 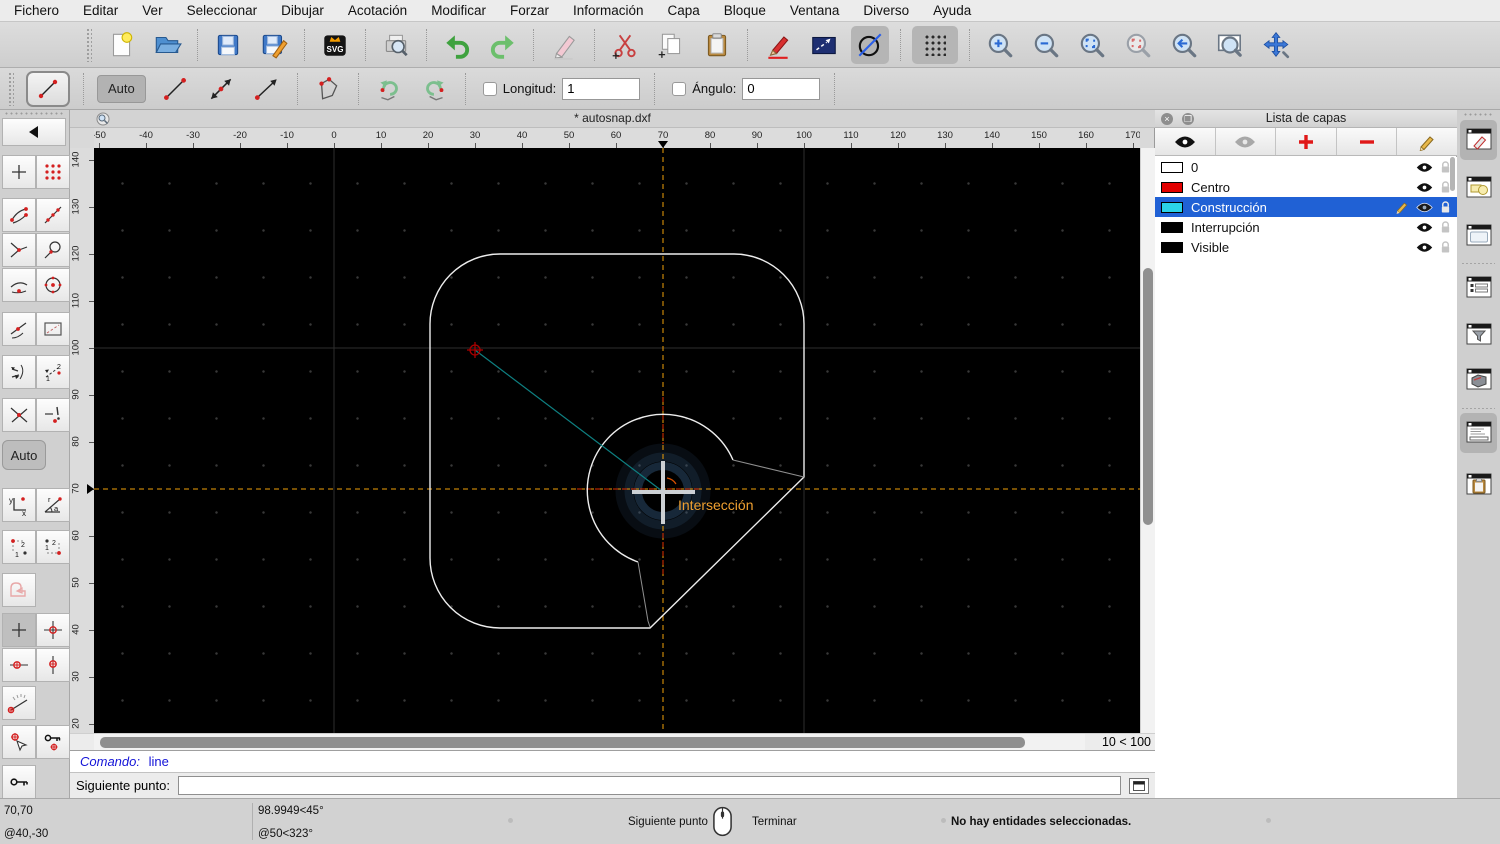 What do you see at coordinates (175, 89) in the screenshot?
I see `line-two-points-button` at bounding box center [175, 89].